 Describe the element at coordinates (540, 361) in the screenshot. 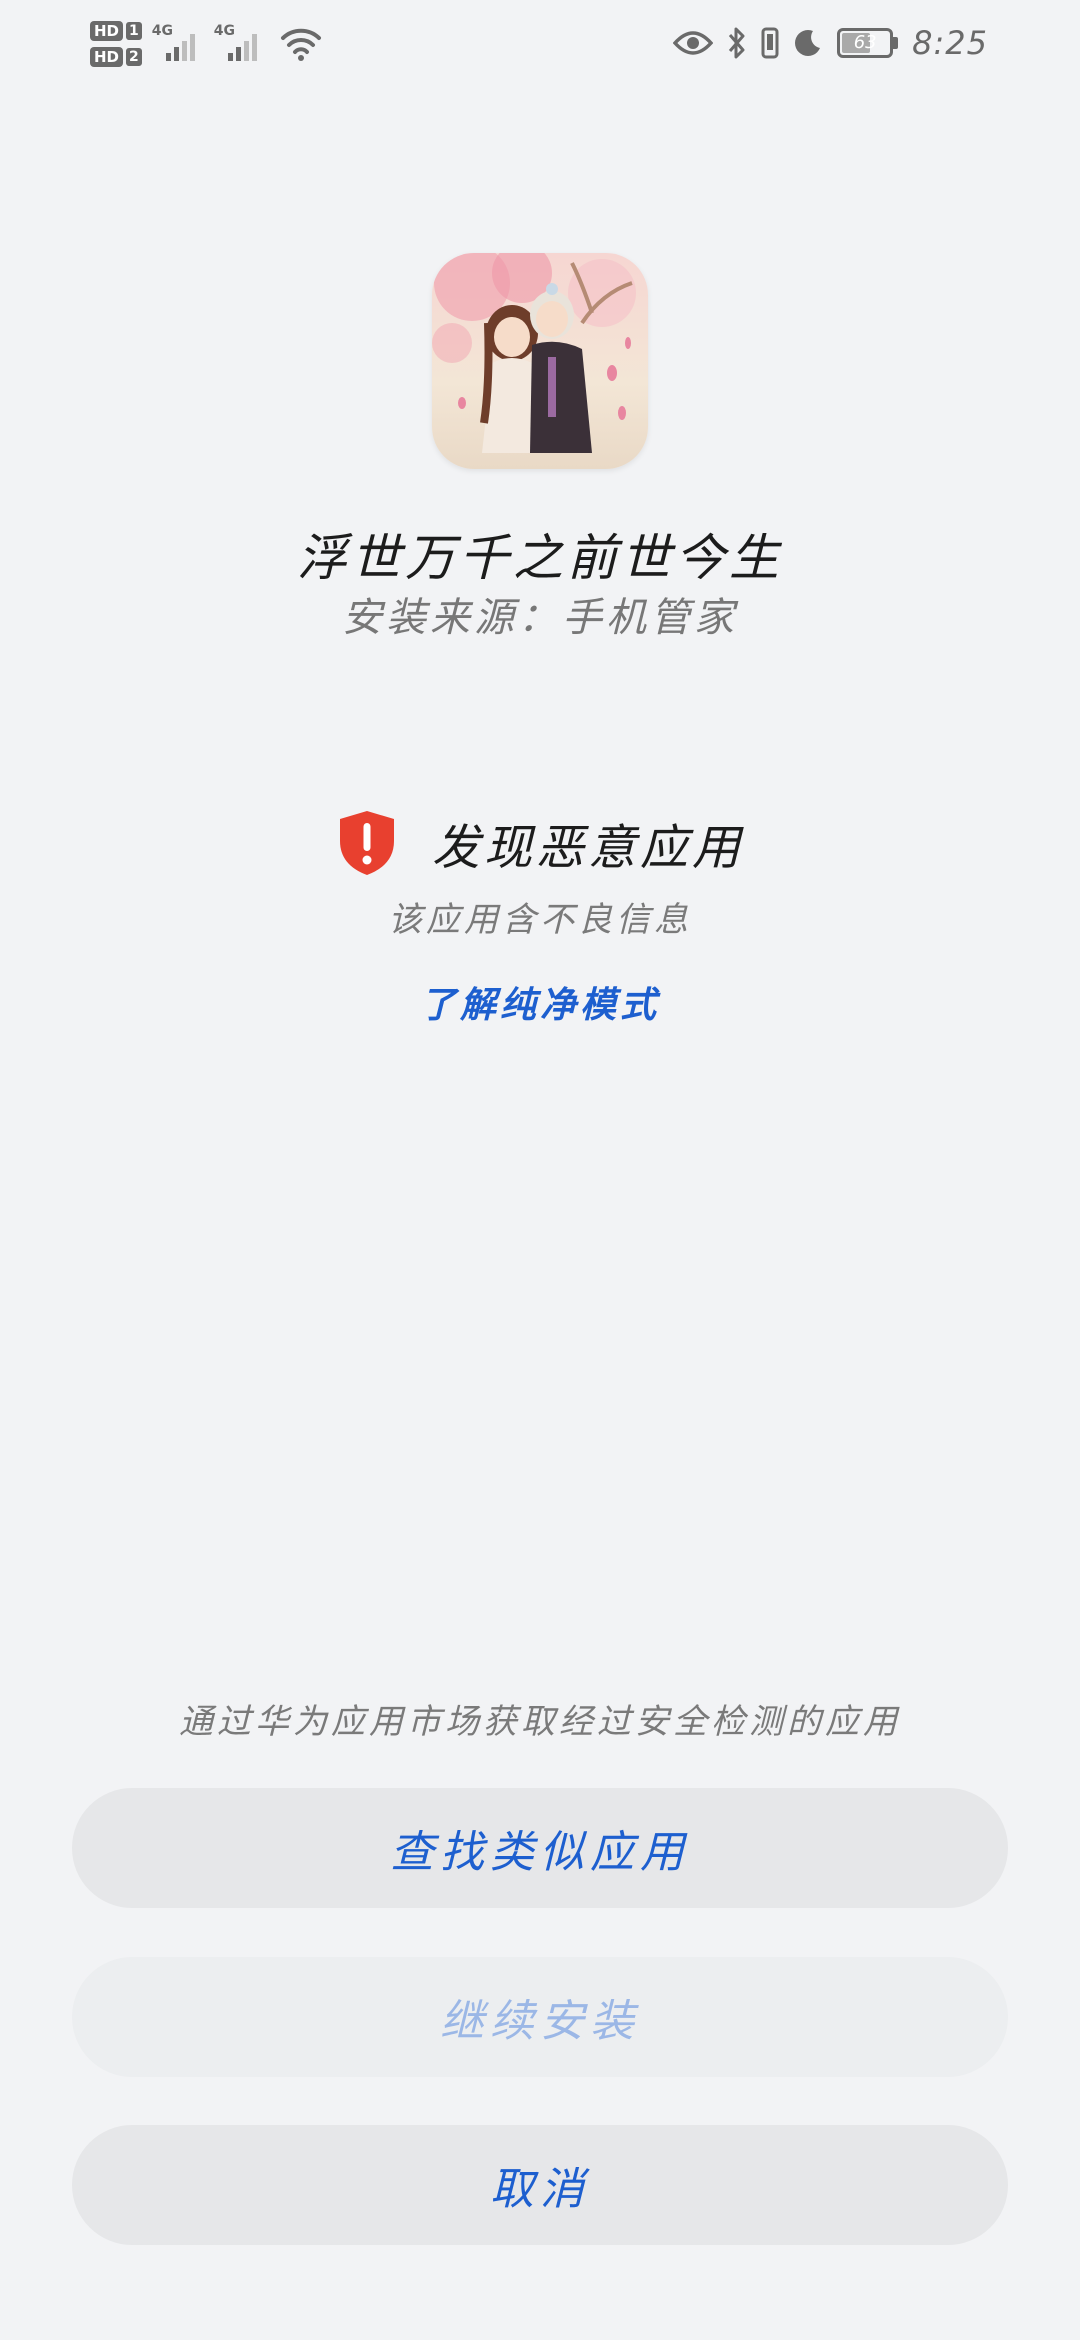

I see `app-icon` at that location.